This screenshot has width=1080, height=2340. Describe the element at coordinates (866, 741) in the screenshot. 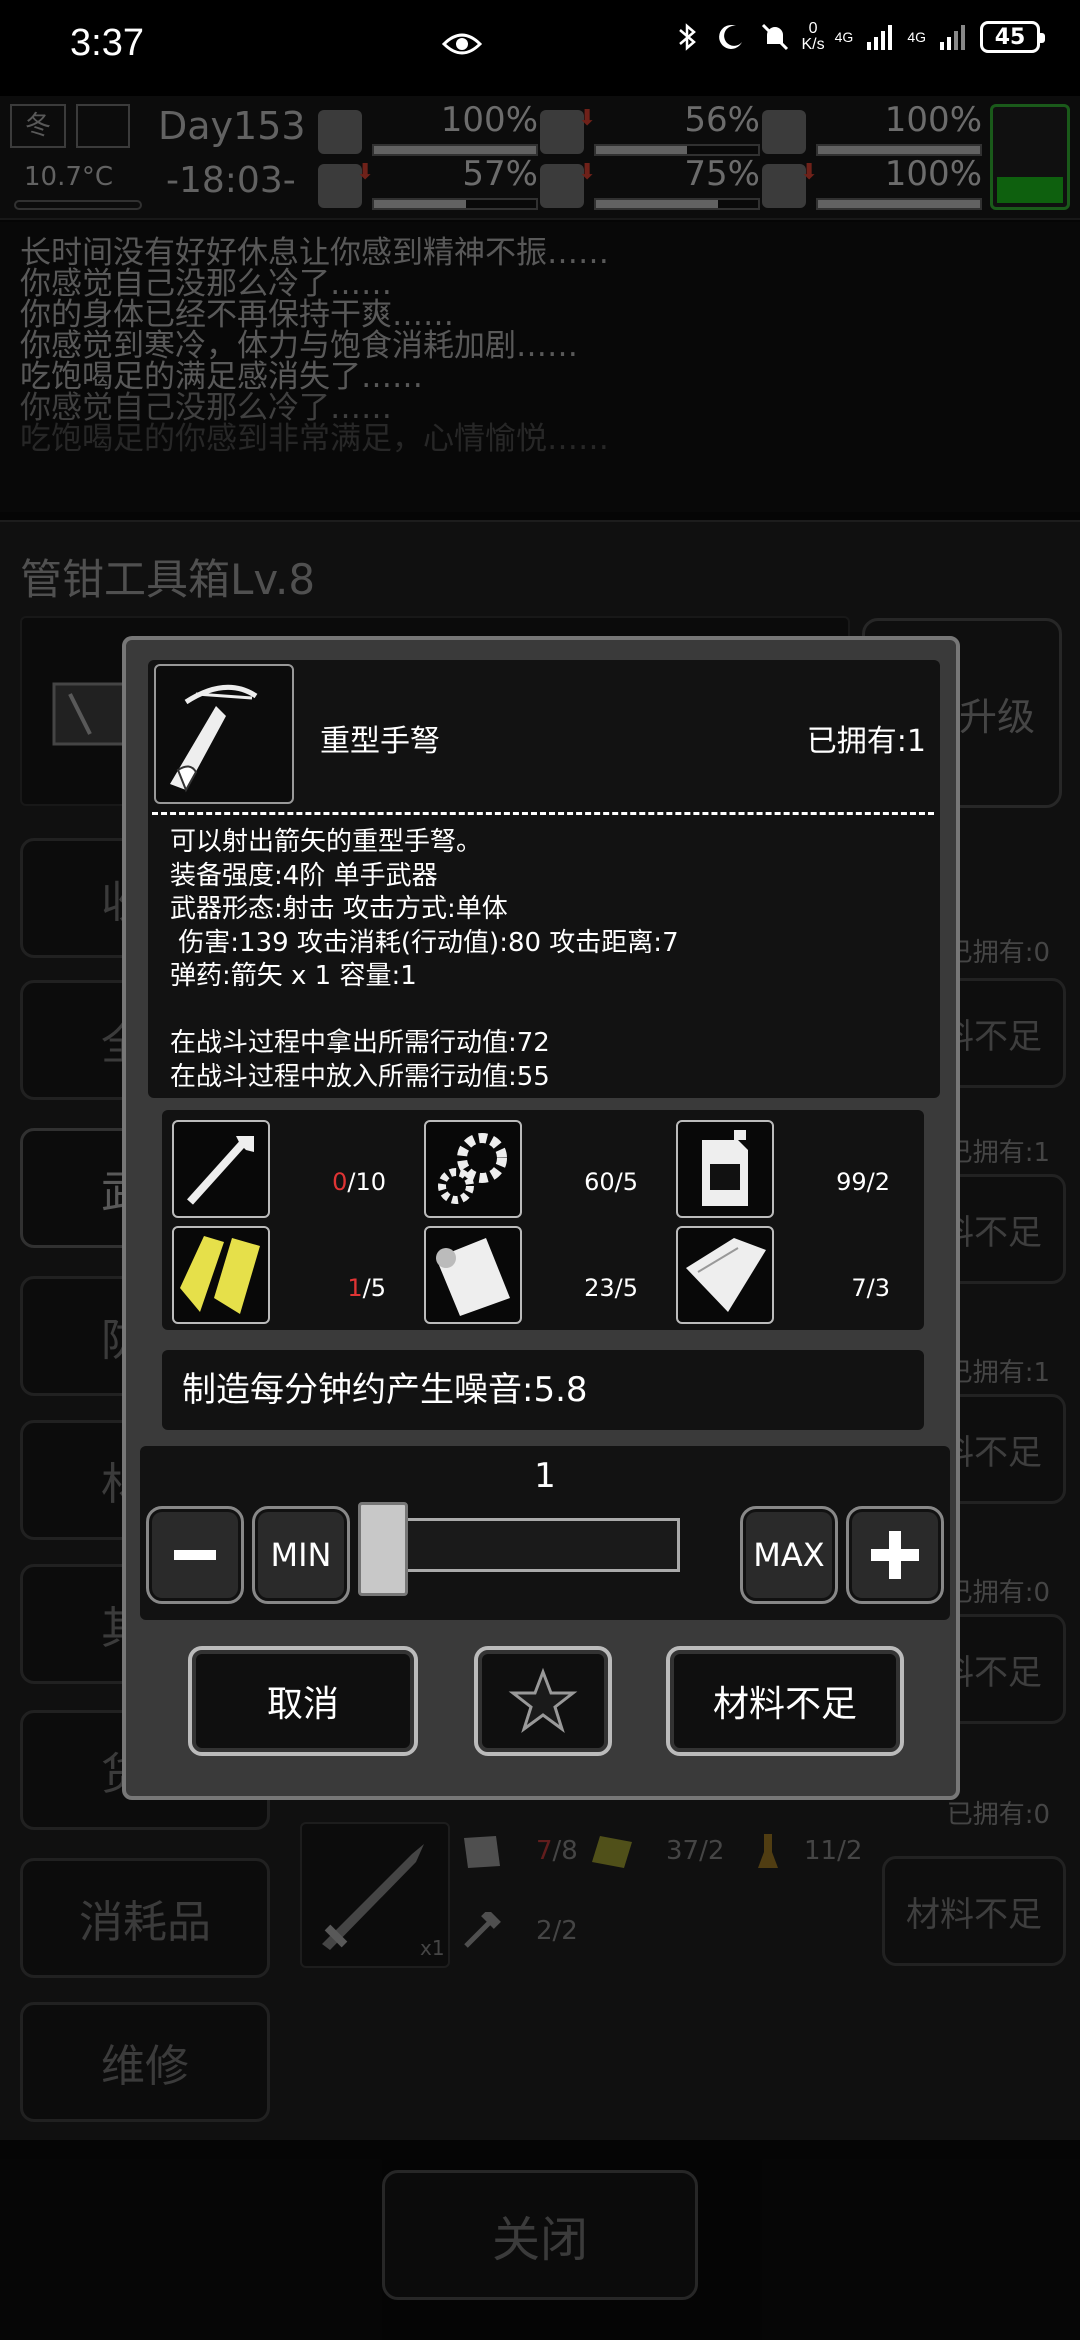

I see `owned-count: 已拥有:1` at that location.